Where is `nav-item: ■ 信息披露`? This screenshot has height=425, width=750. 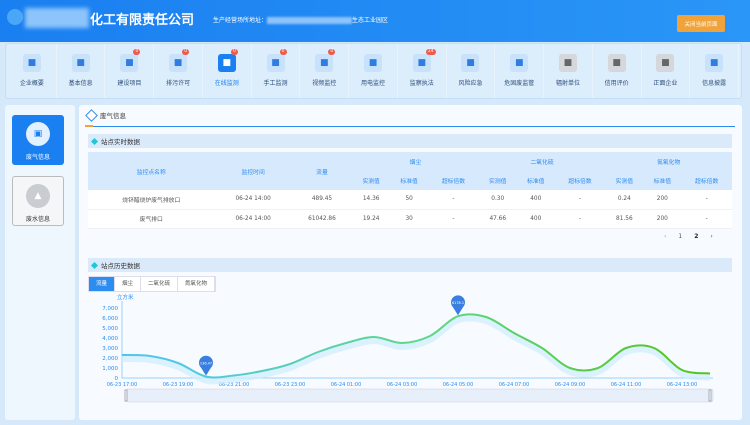
nav-item: ■ 信息披露 is located at coordinates (715, 71).